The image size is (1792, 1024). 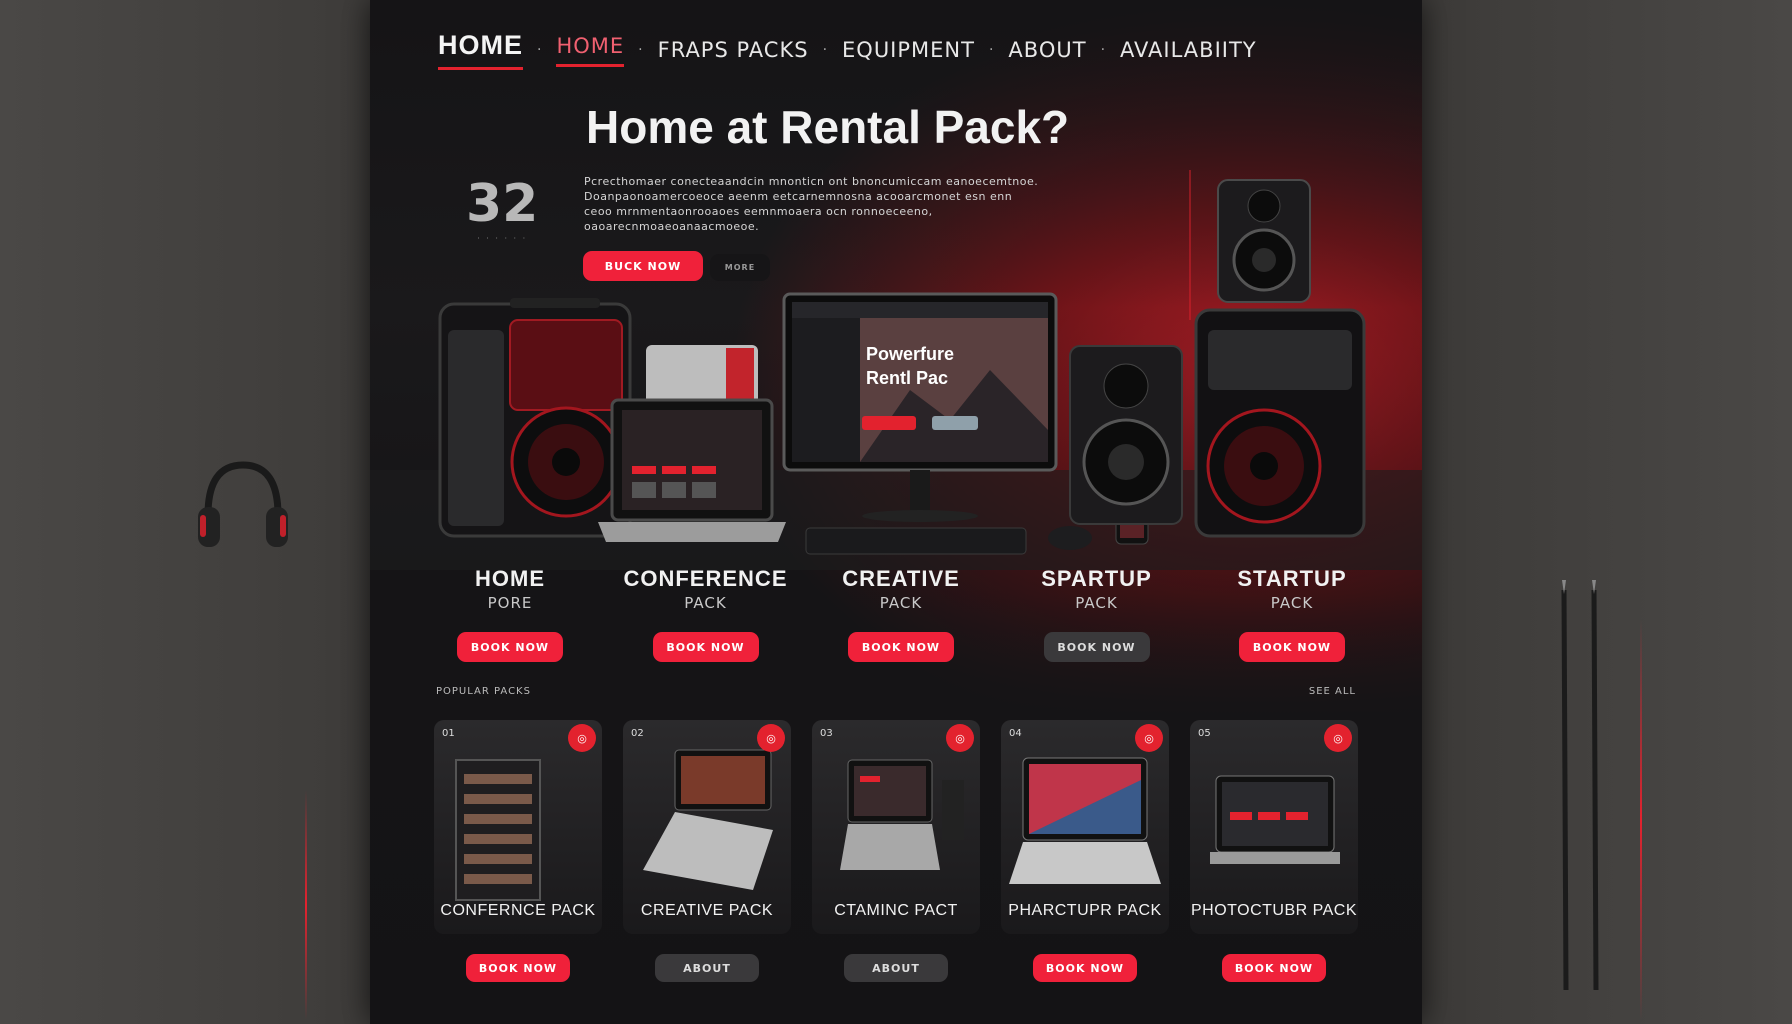 What do you see at coordinates (910, 354) in the screenshot?
I see `monitor-line1: Powerfure` at bounding box center [910, 354].